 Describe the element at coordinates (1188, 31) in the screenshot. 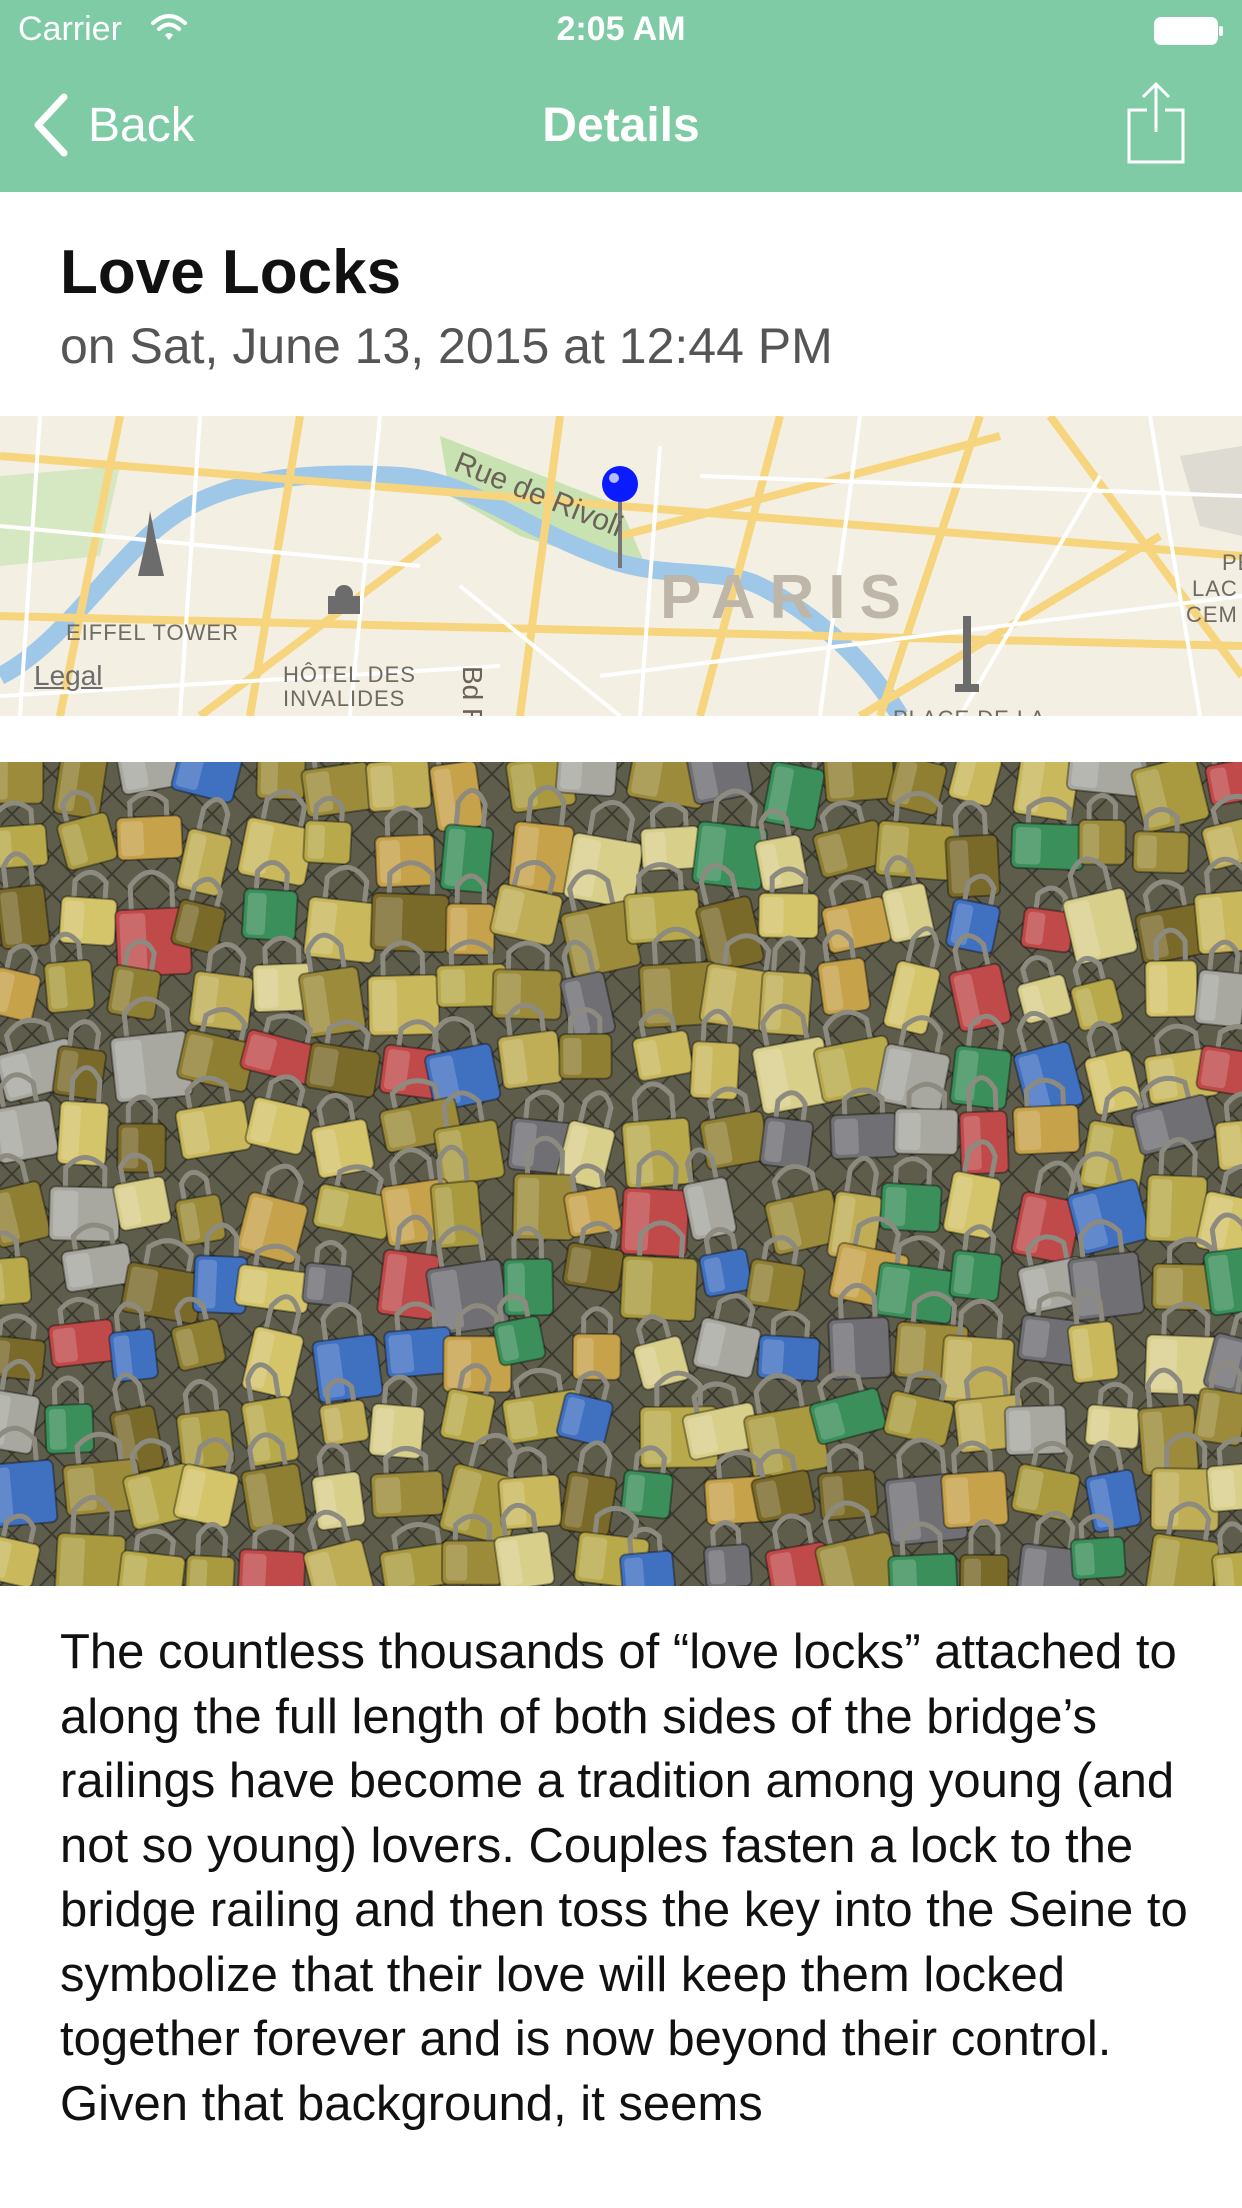

I see `battery-icon` at that location.